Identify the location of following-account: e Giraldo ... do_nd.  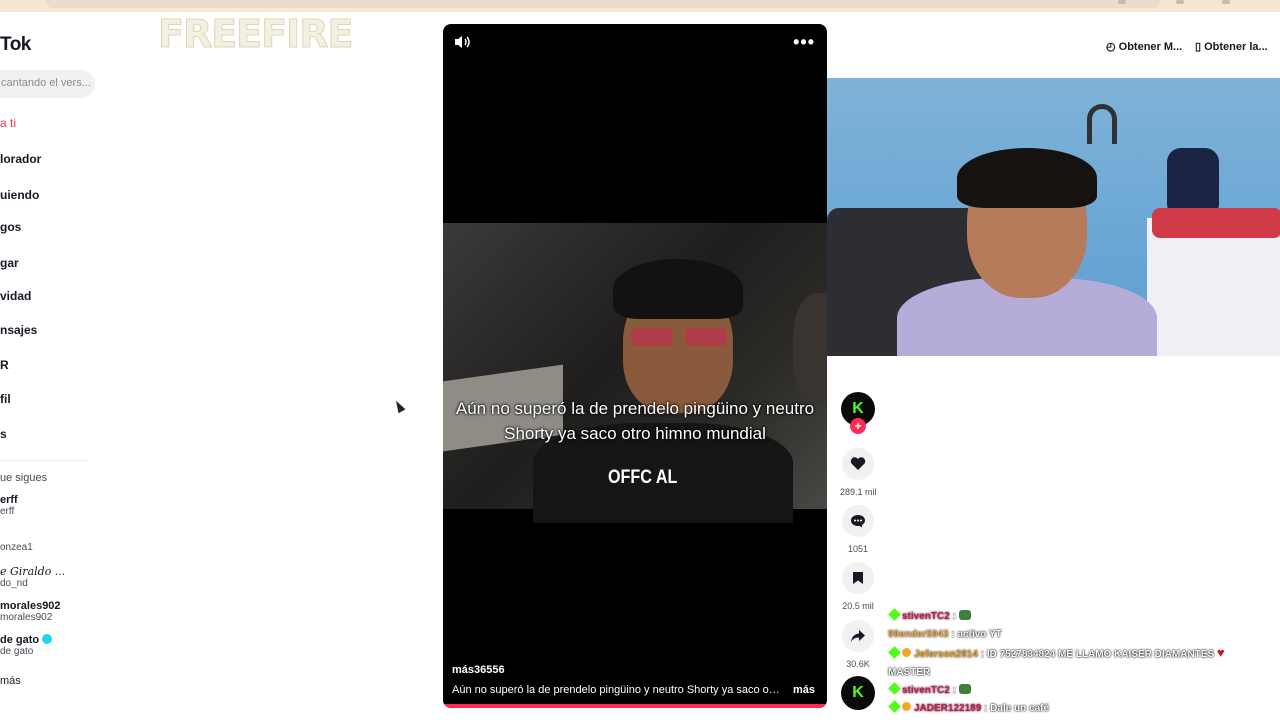
(32, 577).